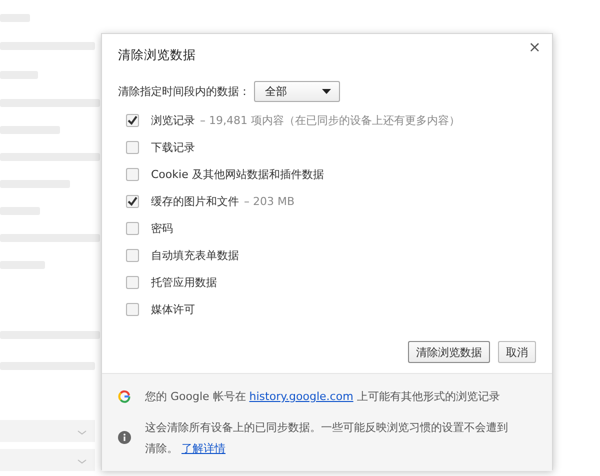 Image resolution: width=600 pixels, height=476 pixels. I want to click on google-history-note: 您的 Google 帐号在 history.google.com 上可能有其他形式的浏览记录, so click(323, 397).